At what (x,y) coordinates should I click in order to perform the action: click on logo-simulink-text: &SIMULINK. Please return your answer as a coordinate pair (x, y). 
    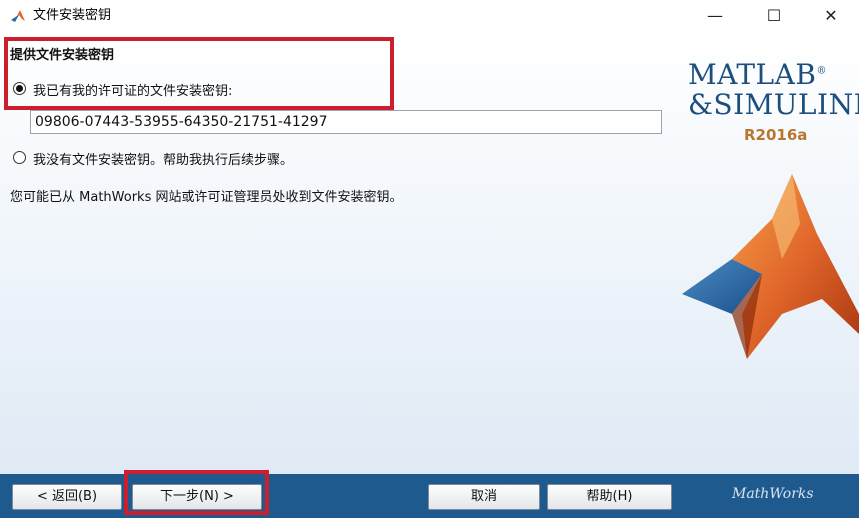
    Looking at the image, I should click on (773, 104).